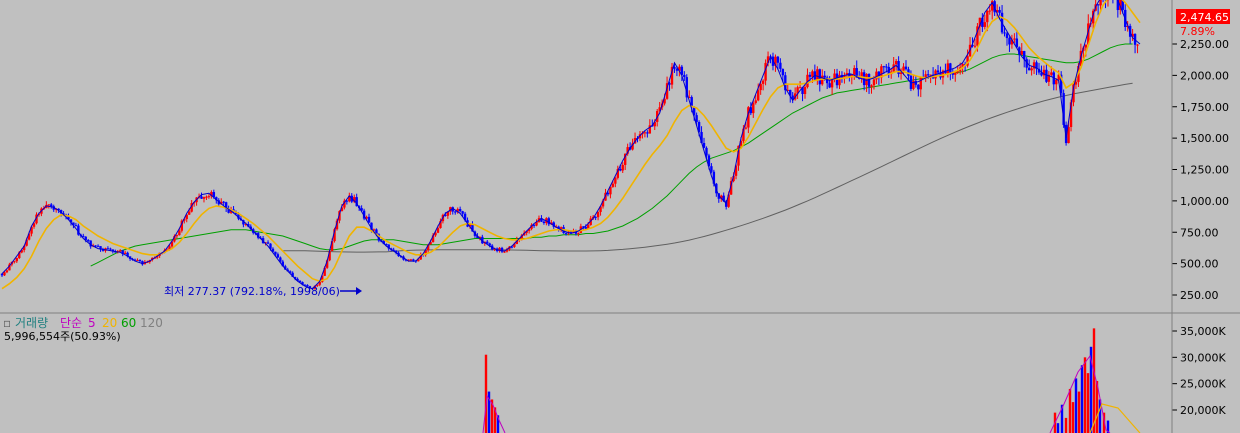 This screenshot has width=1240, height=433. Describe the element at coordinates (1203, 384) in the screenshot. I see `volume-tick-label: 25,000K` at that location.